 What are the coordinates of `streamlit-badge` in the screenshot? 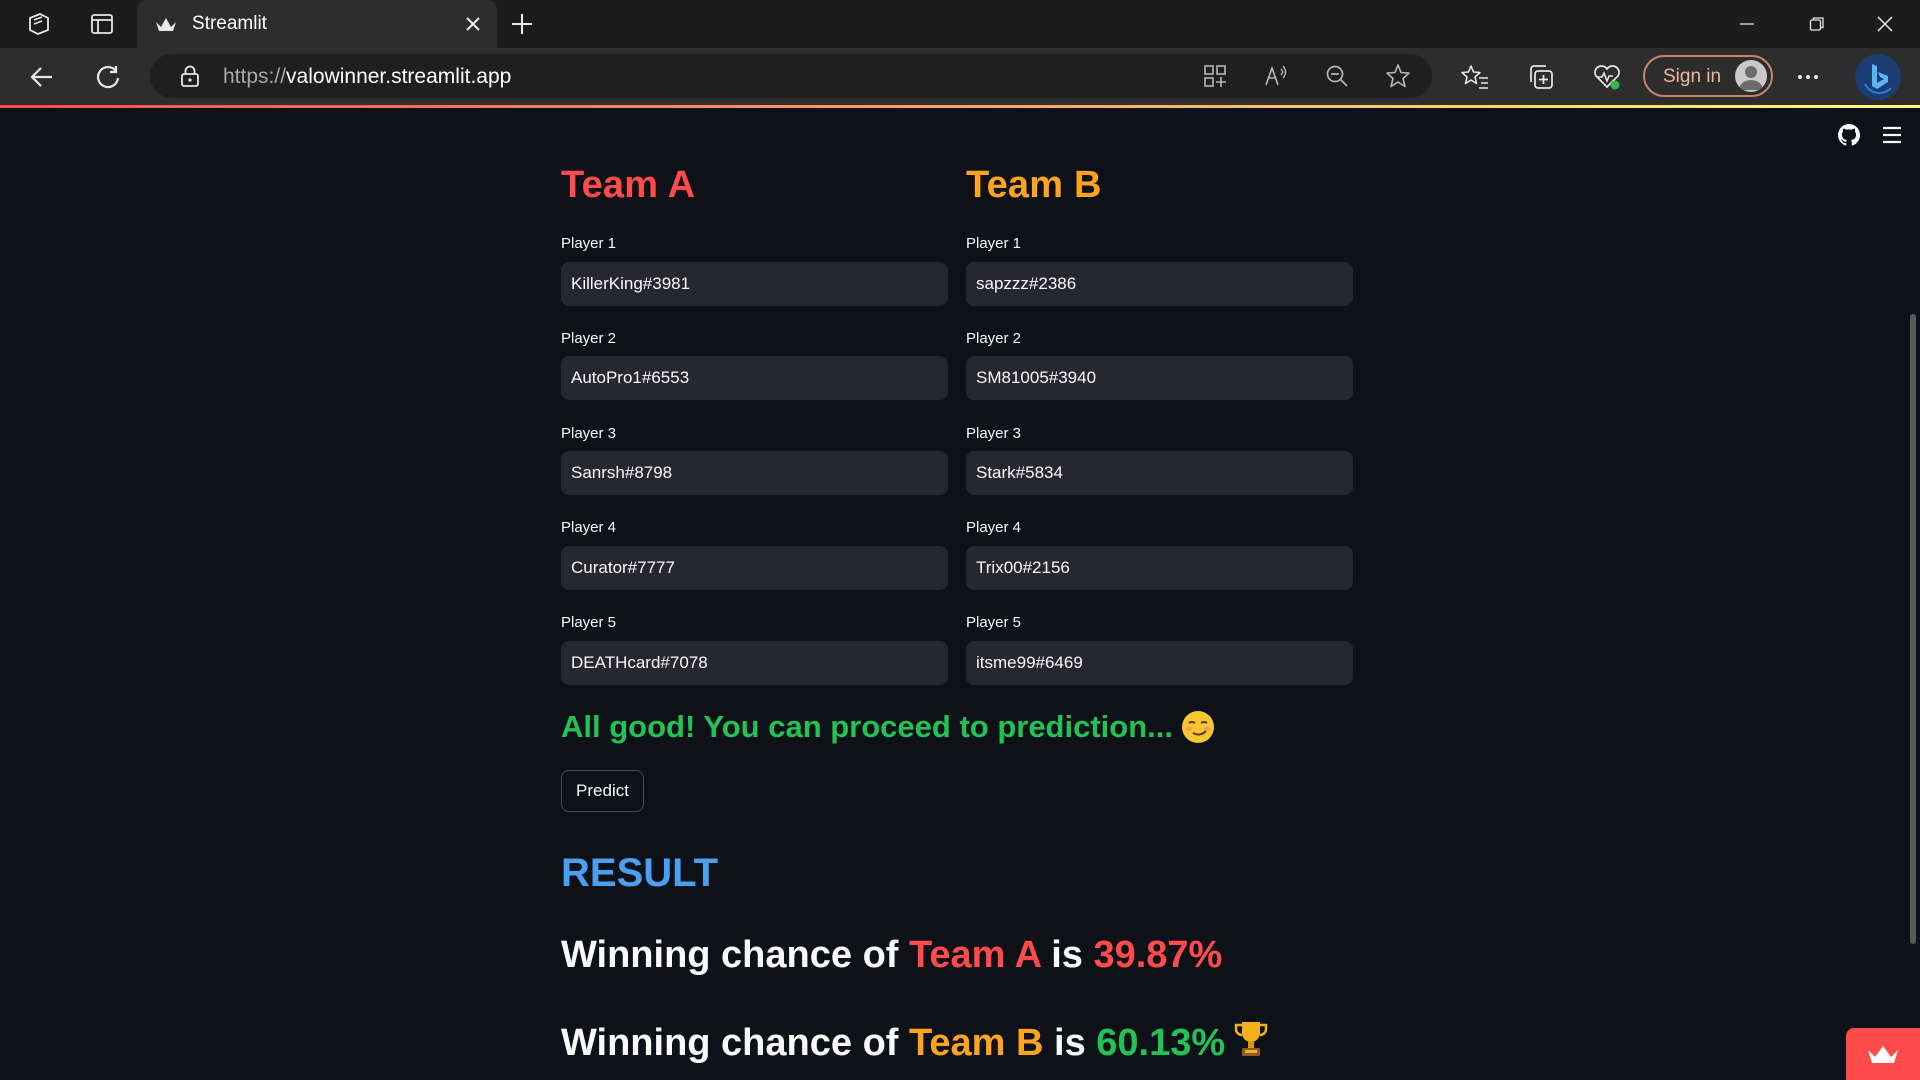 It's located at (1883, 1054).